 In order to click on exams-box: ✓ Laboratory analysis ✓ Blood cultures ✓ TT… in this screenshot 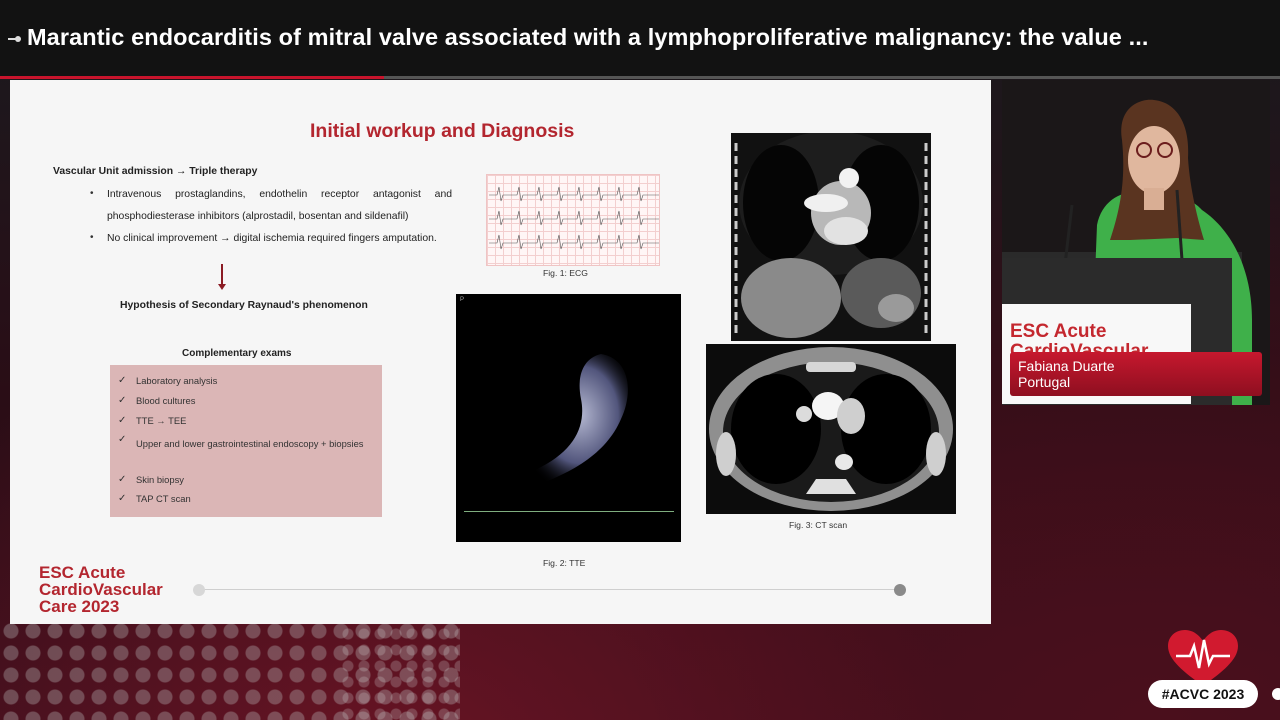, I will do `click(246, 441)`.